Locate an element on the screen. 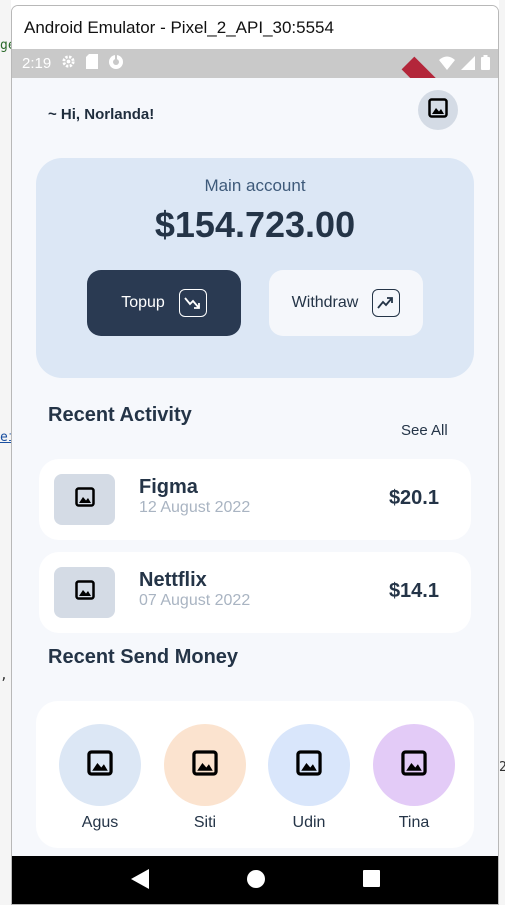  profile-avatar is located at coordinates (438, 110).